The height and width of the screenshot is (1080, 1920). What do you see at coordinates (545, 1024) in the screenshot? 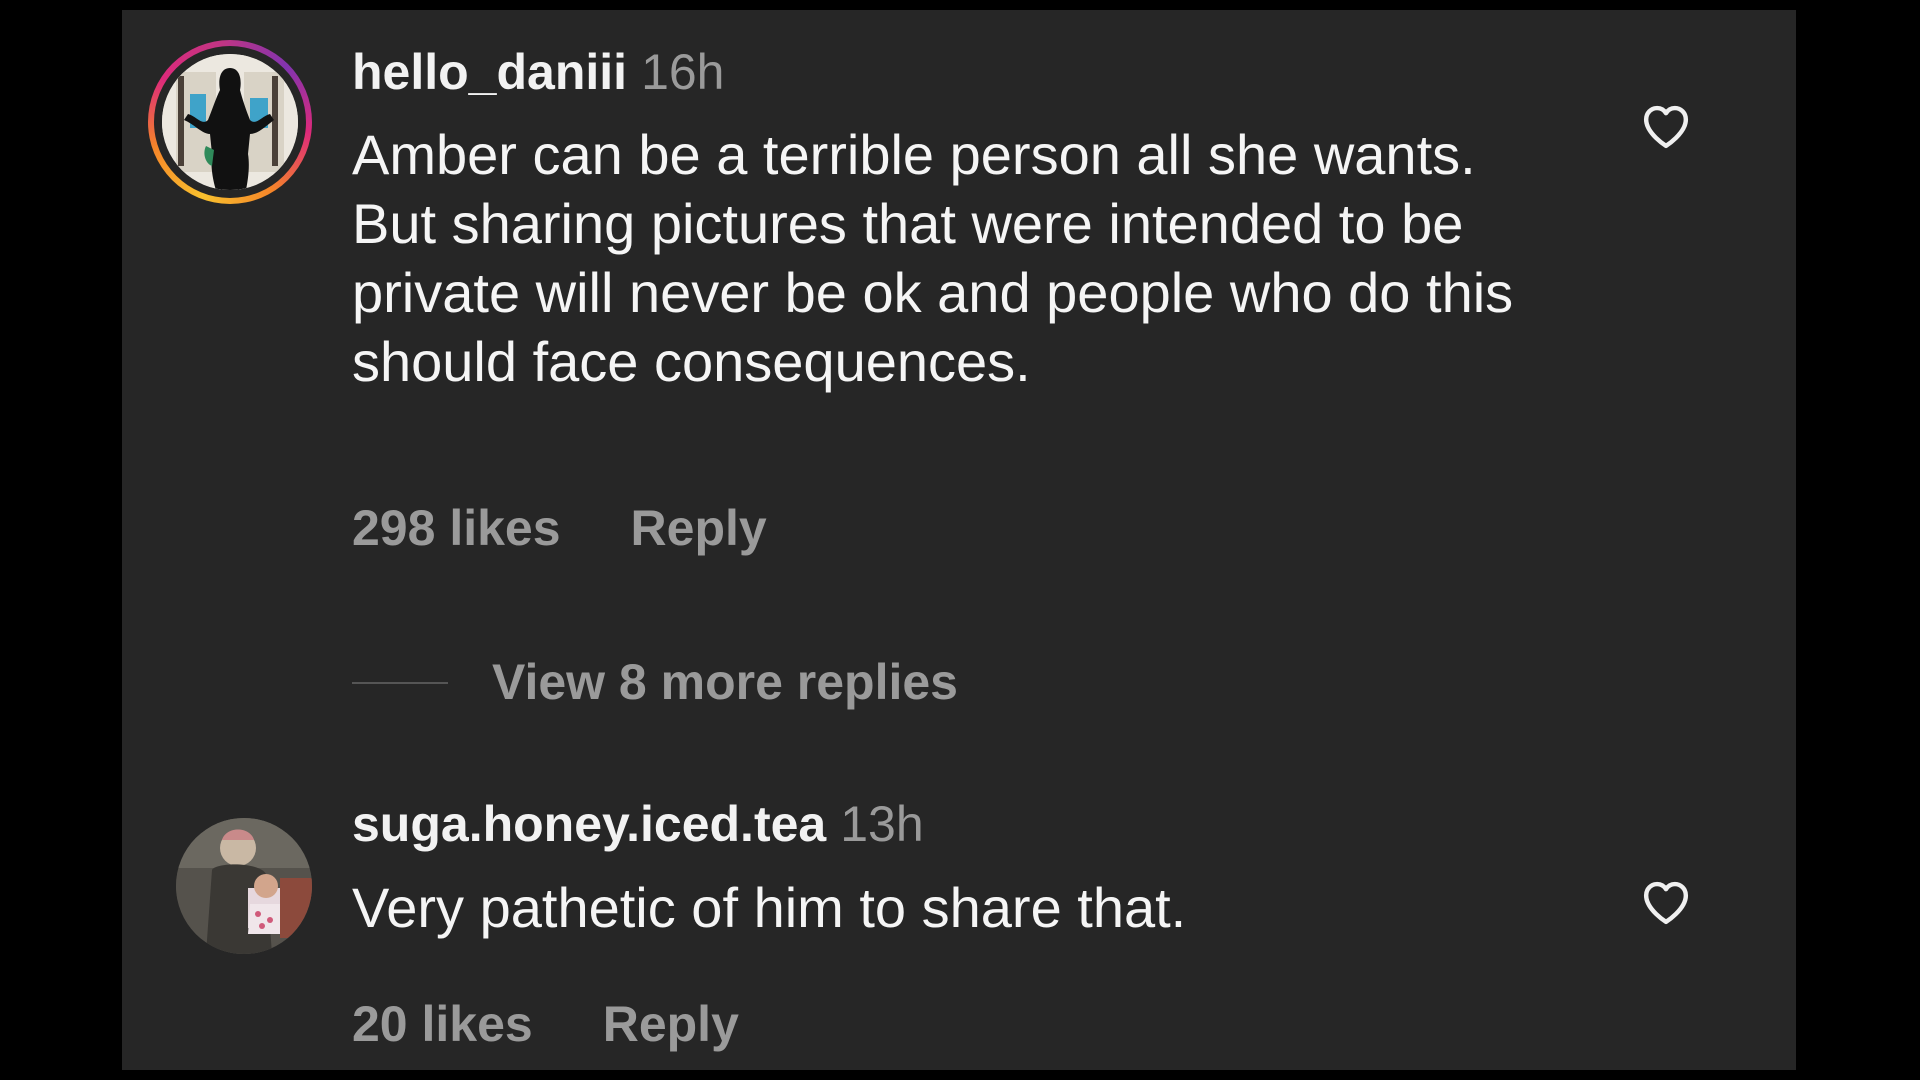
I see `comment-actions: 20 likes Reply` at bounding box center [545, 1024].